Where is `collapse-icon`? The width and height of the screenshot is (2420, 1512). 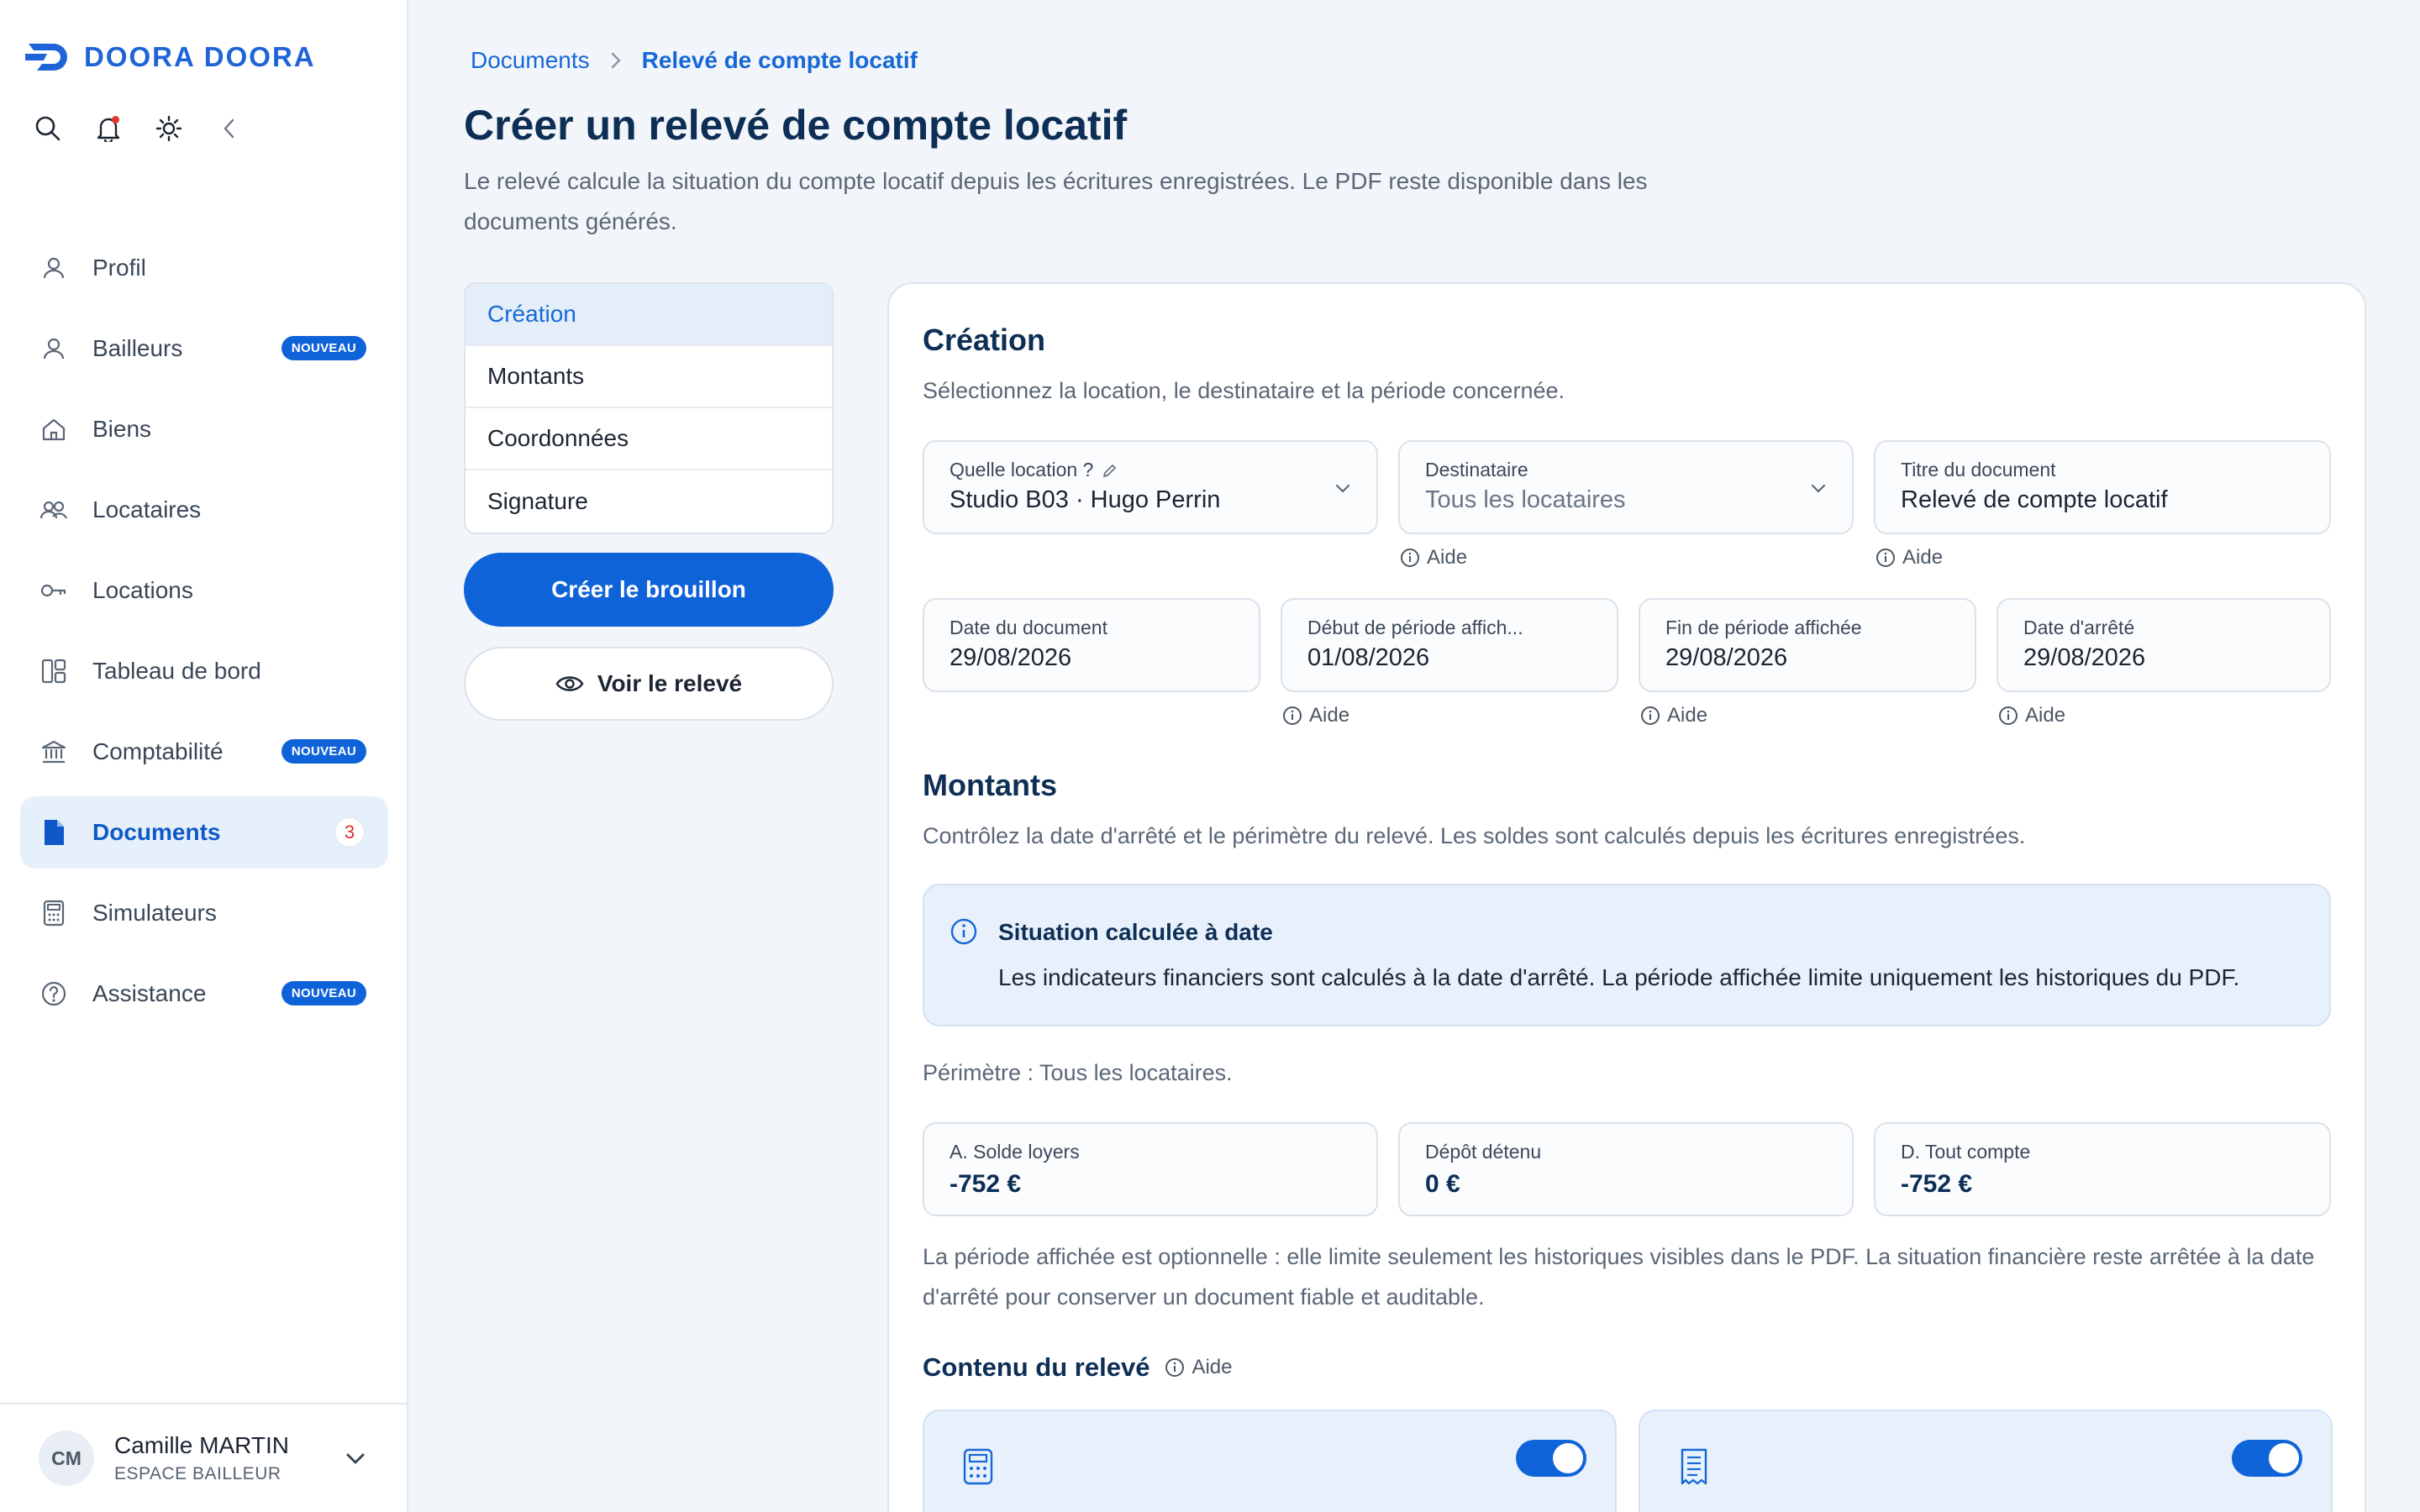
collapse-icon is located at coordinates (229, 128).